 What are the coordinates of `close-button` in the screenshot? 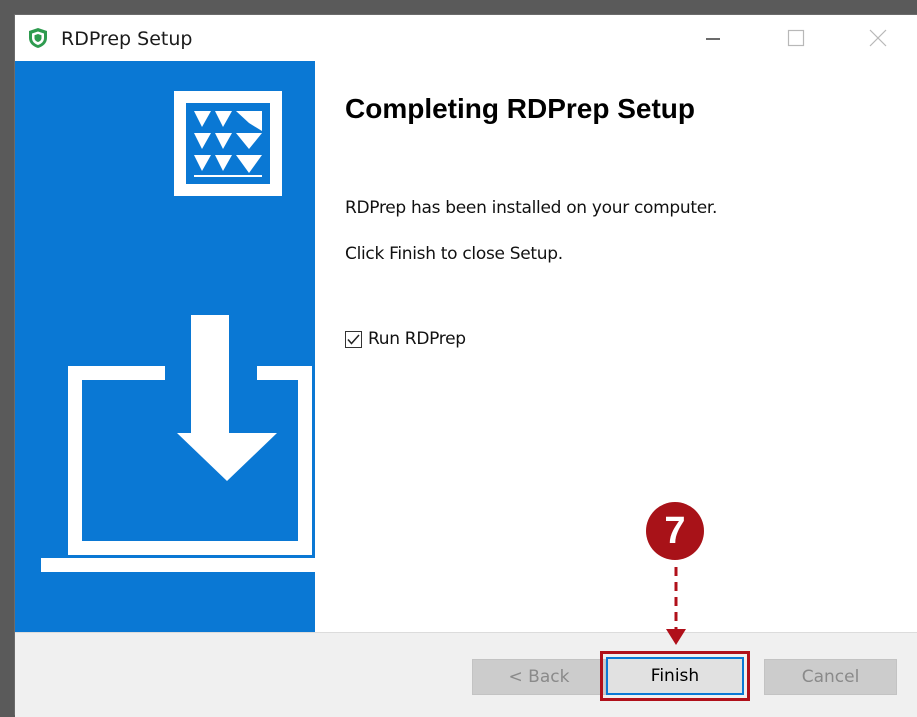 It's located at (878, 38).